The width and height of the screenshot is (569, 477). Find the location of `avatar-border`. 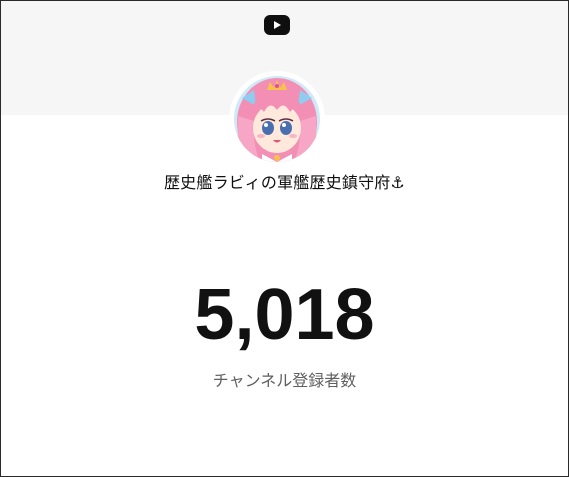

avatar-border is located at coordinates (277, 119).